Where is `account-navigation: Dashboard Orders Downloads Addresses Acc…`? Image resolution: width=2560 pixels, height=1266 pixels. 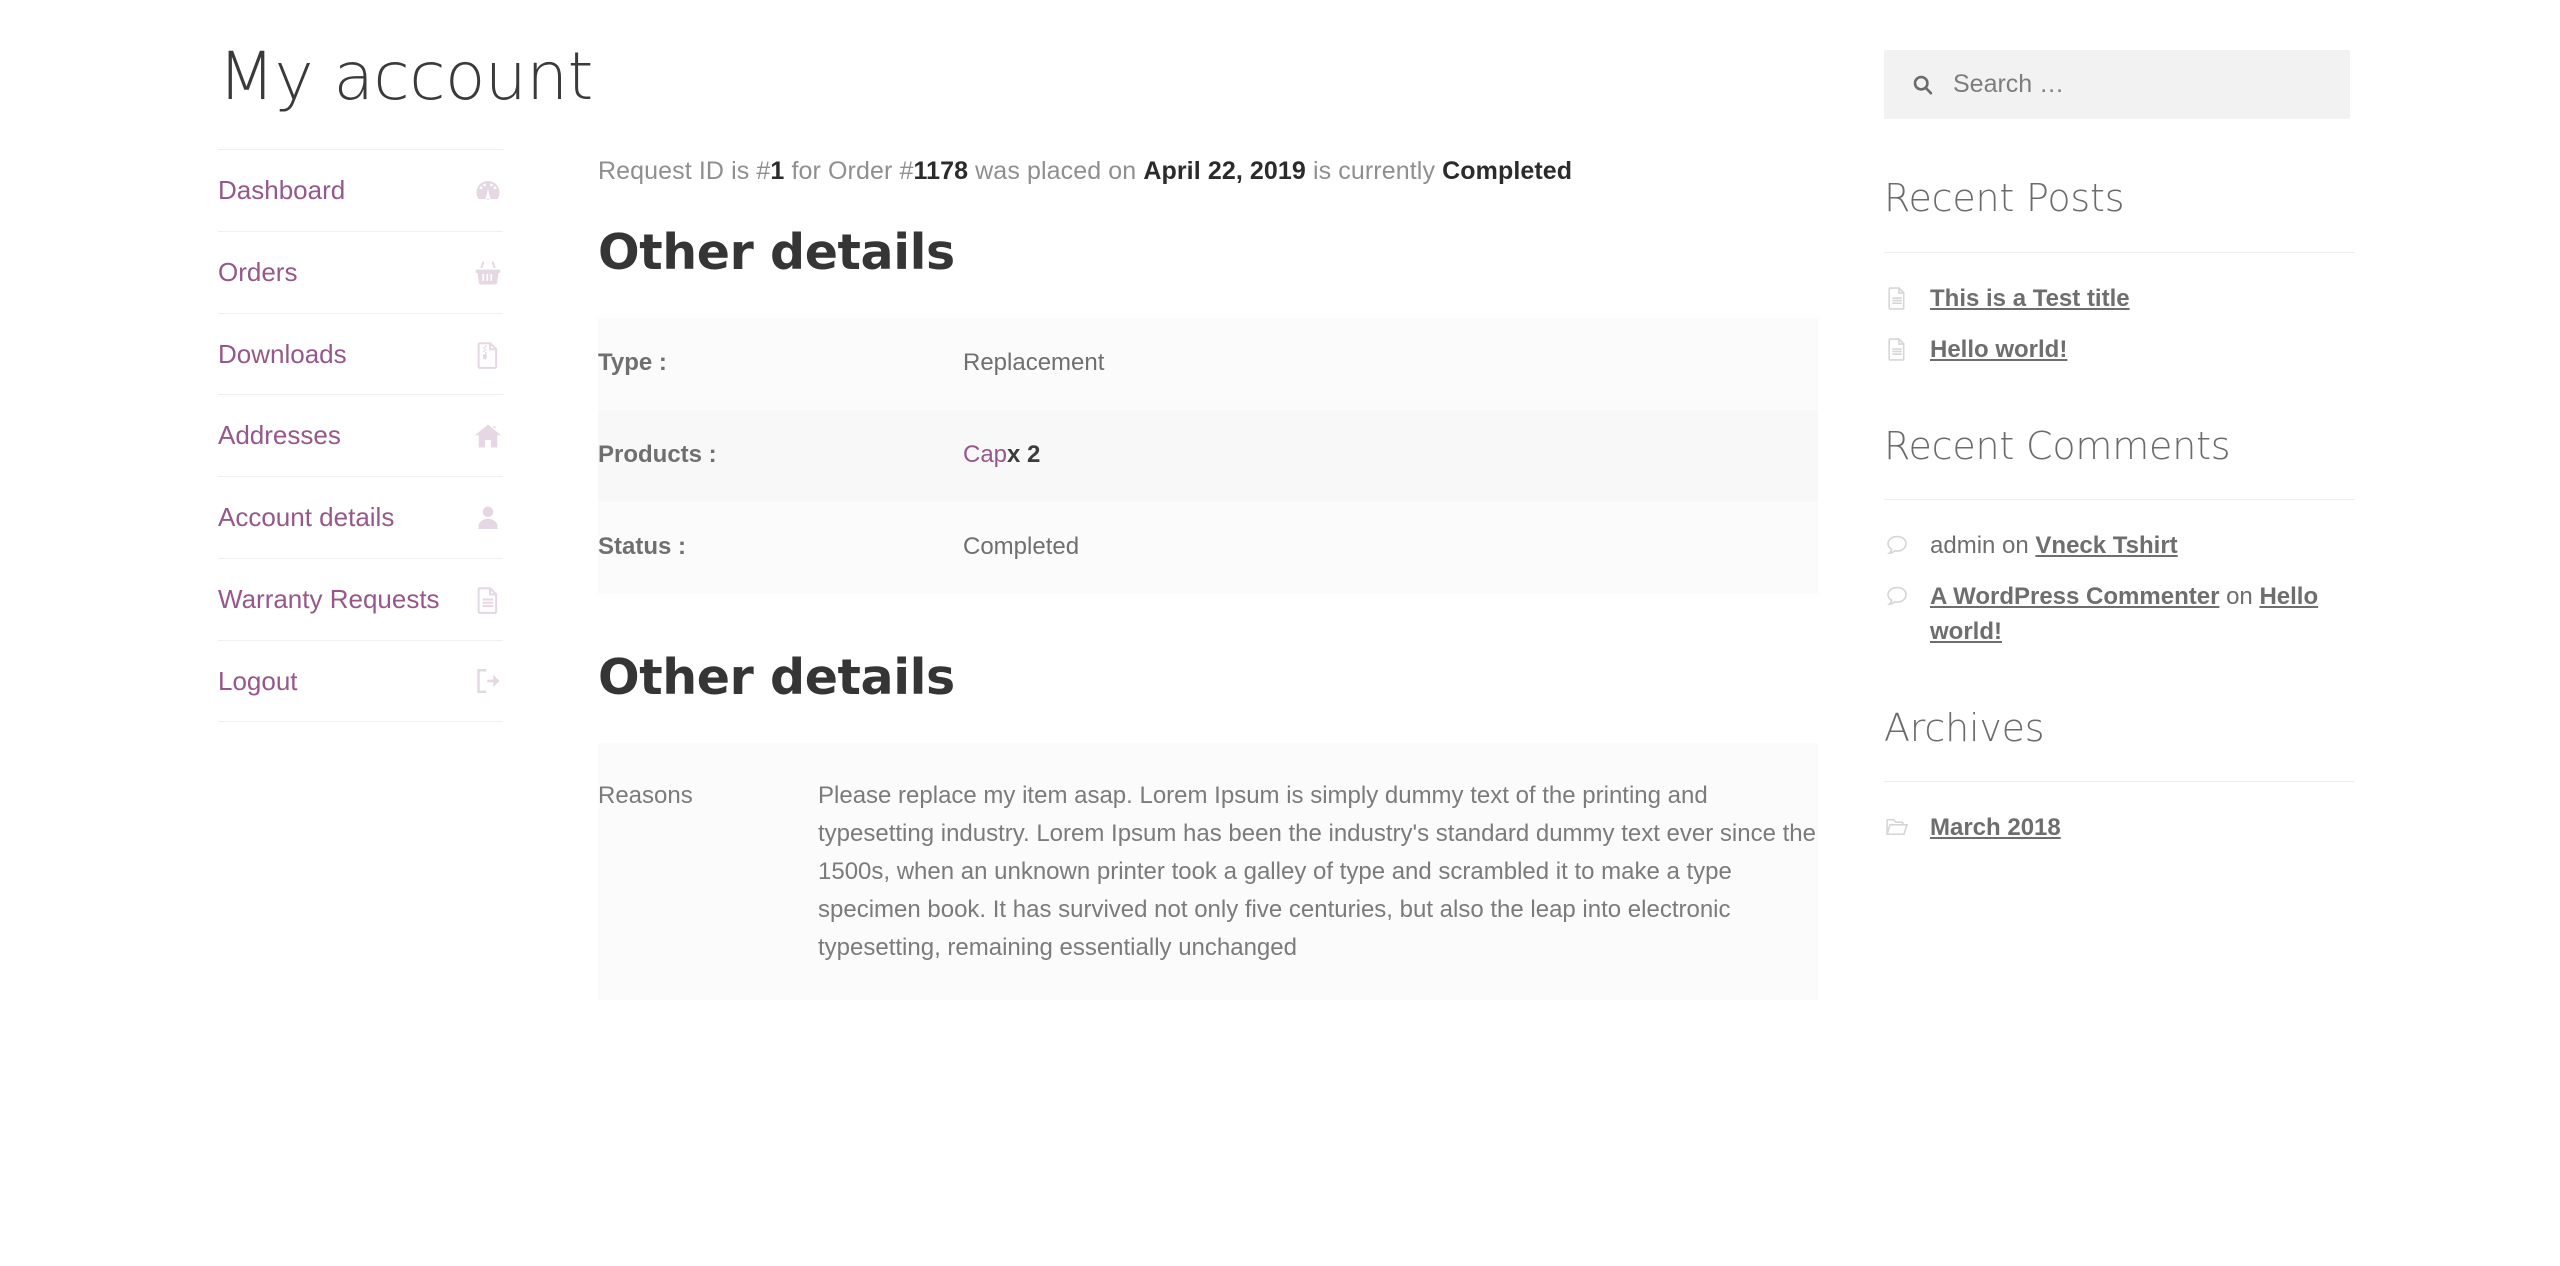 account-navigation: Dashboard Orders Downloads Addresses Acc… is located at coordinates (360, 436).